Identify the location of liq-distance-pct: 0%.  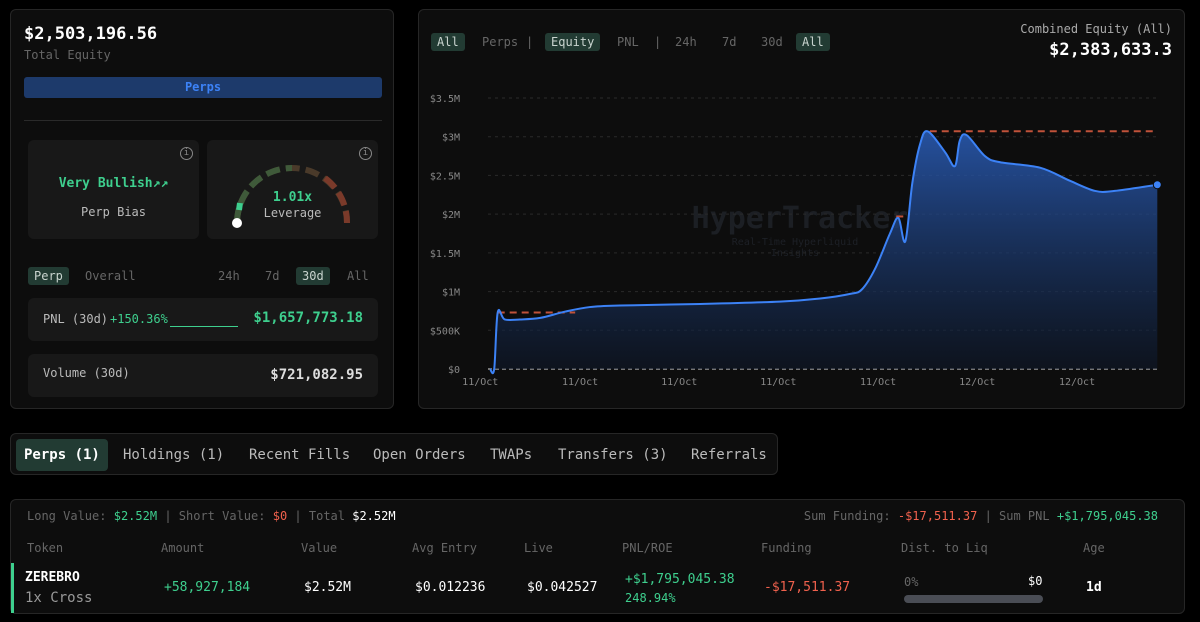
(911, 582).